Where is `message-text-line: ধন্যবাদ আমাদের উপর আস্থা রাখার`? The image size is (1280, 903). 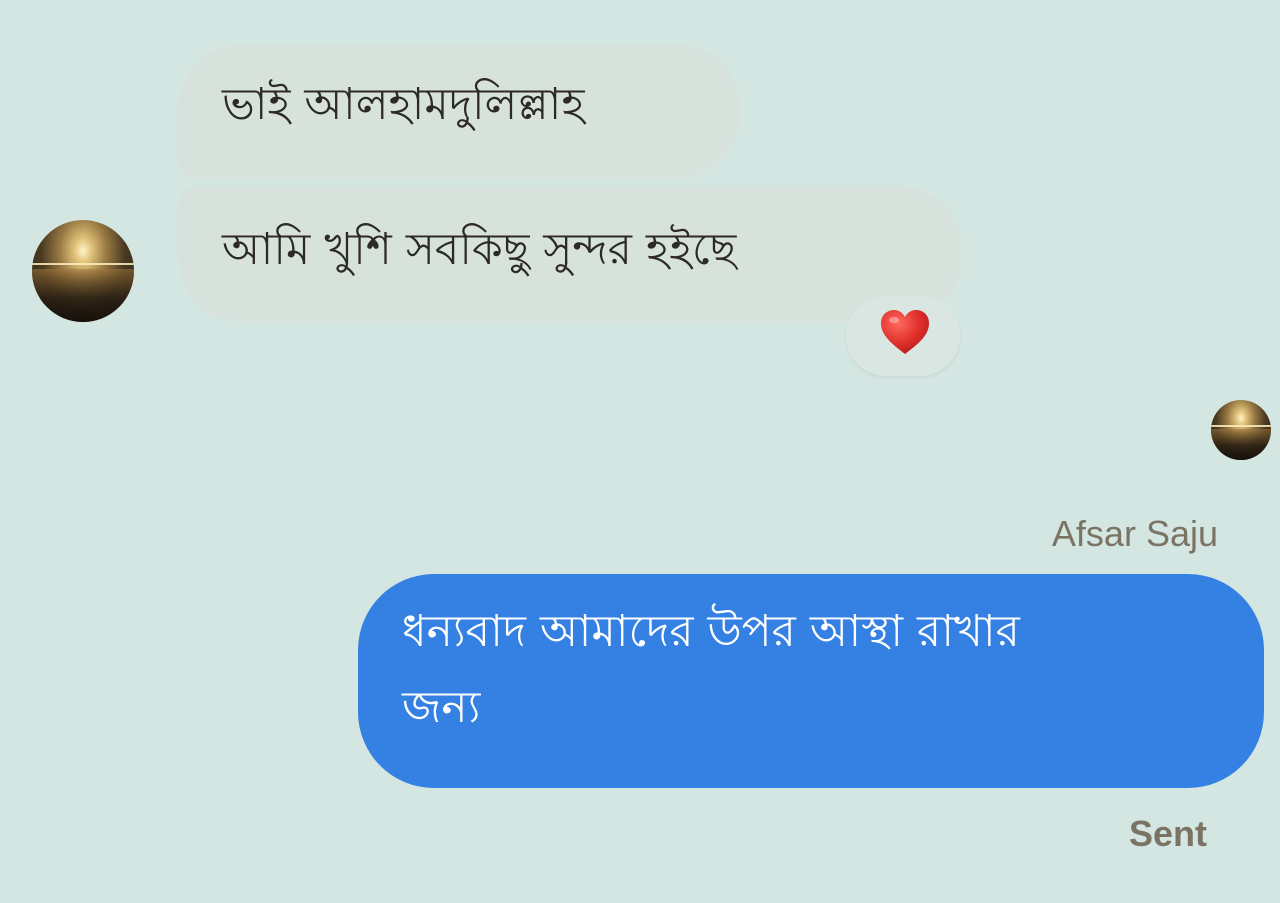
message-text-line: ধন্যবাদ আমাদের উপর আস্থা রাখার is located at coordinates (711, 631).